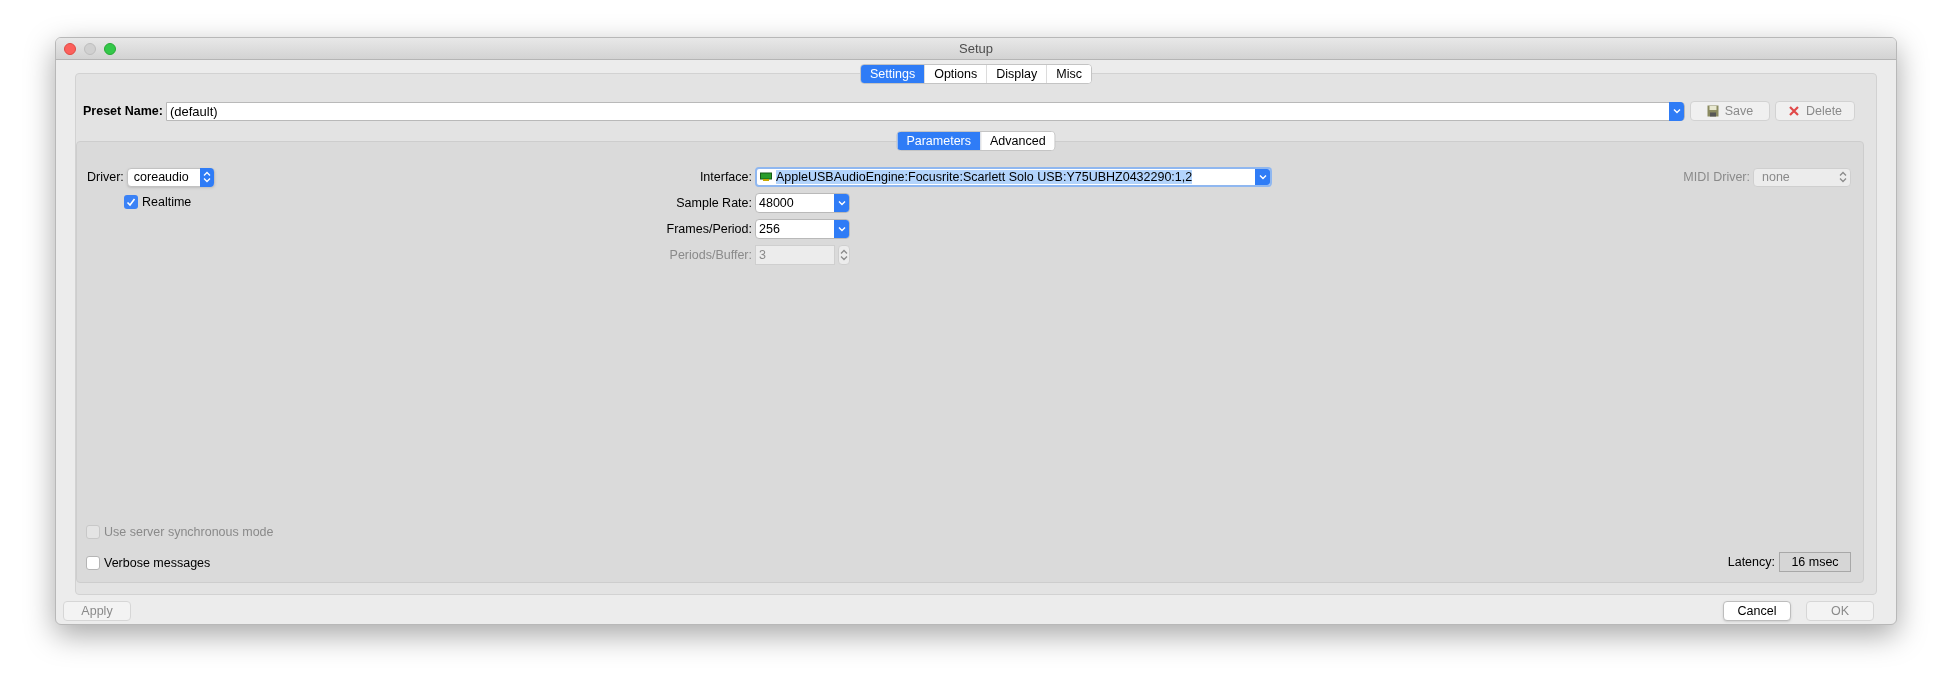 The width and height of the screenshot is (1953, 700). Describe the element at coordinates (1017, 141) in the screenshot. I see `tab: Advanced` at that location.